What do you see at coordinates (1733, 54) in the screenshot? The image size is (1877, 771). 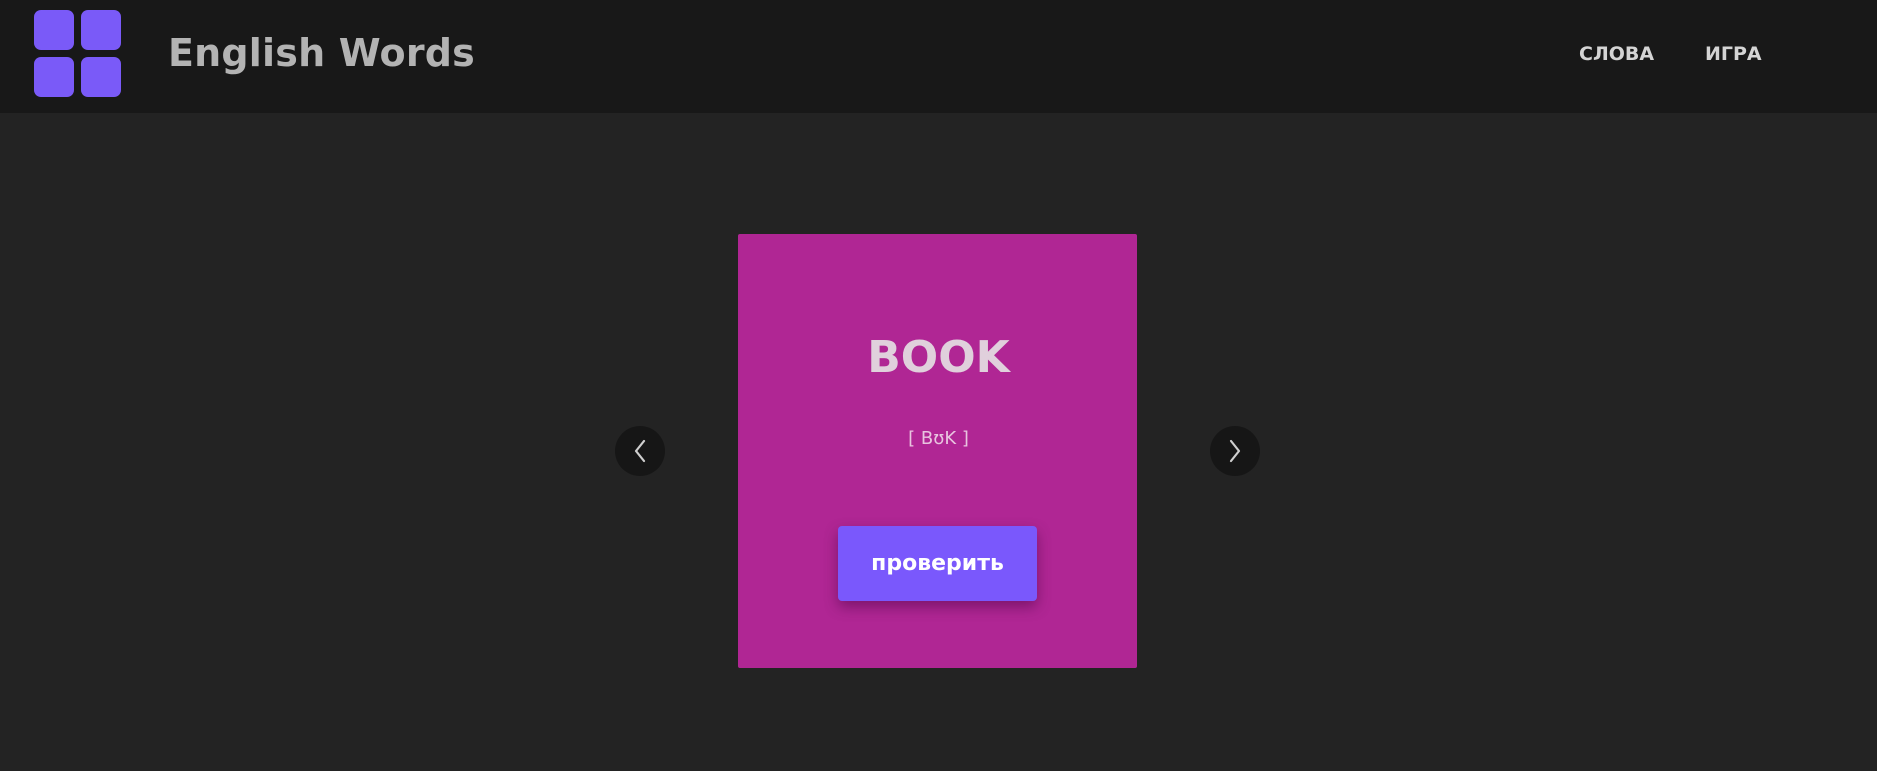 I see `nav-link-game: ИГРА` at bounding box center [1733, 54].